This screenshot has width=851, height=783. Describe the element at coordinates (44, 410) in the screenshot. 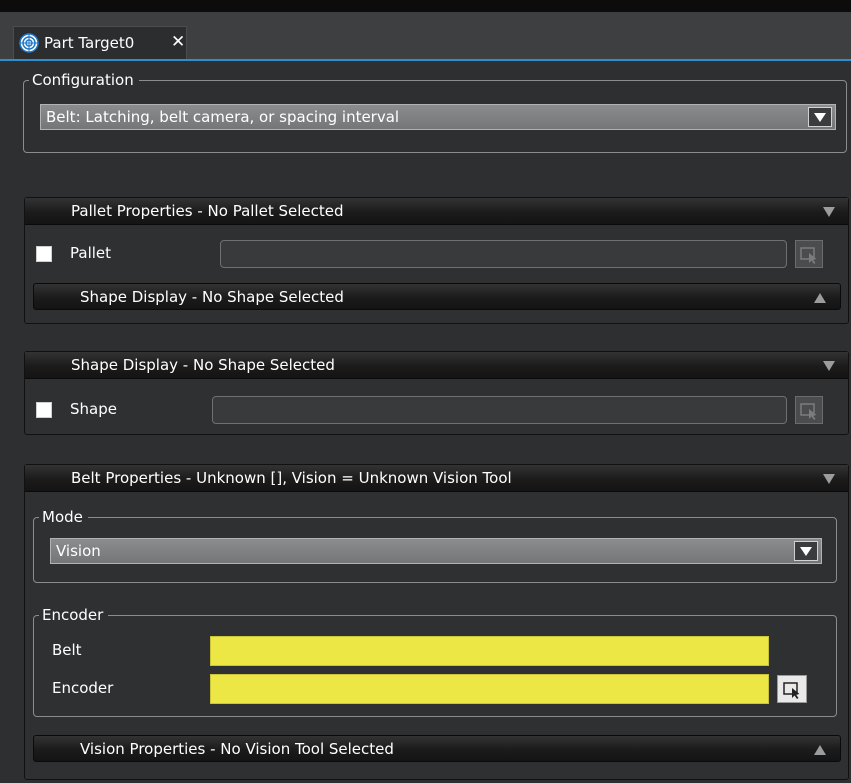

I see `shape-checkbox` at that location.